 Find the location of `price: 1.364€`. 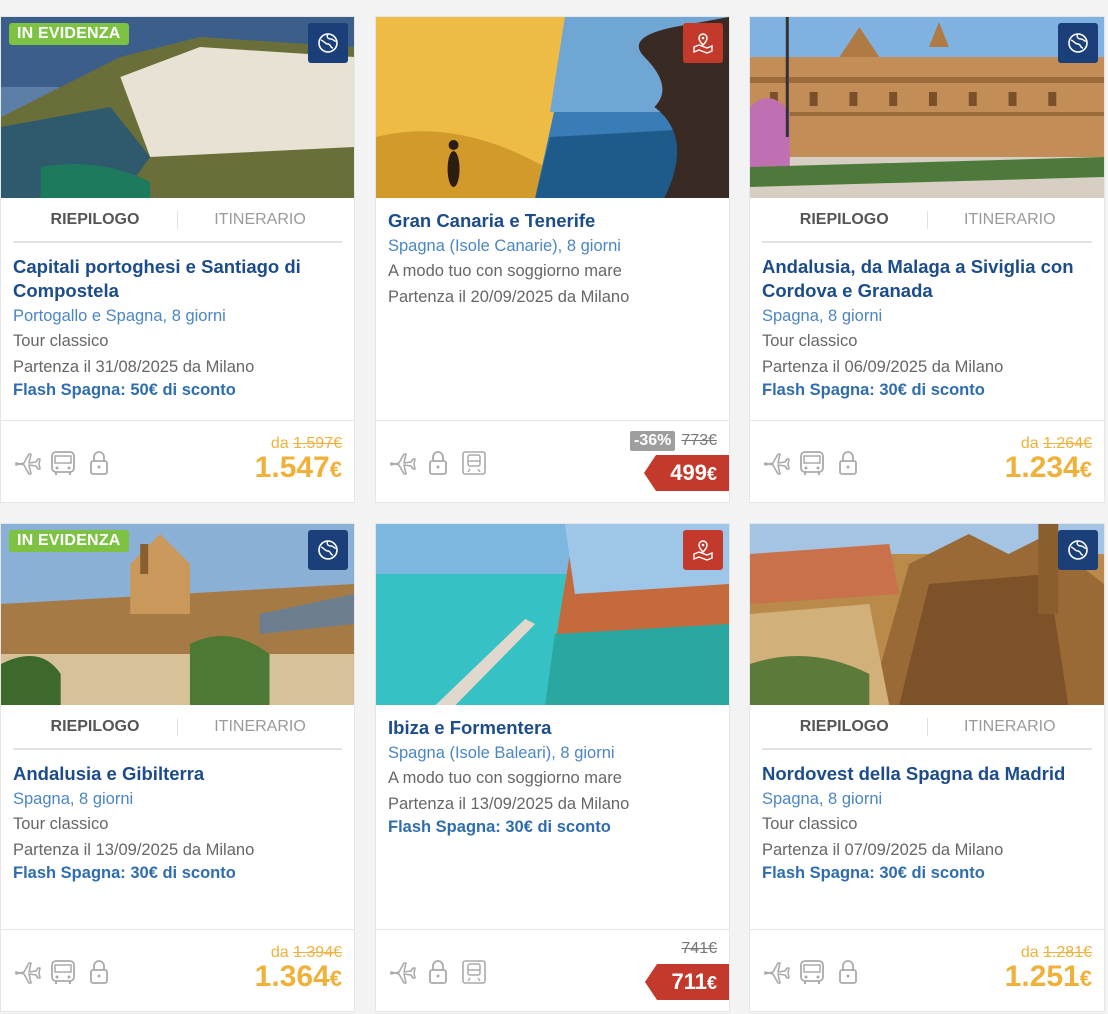

price: 1.364€ is located at coordinates (298, 977).